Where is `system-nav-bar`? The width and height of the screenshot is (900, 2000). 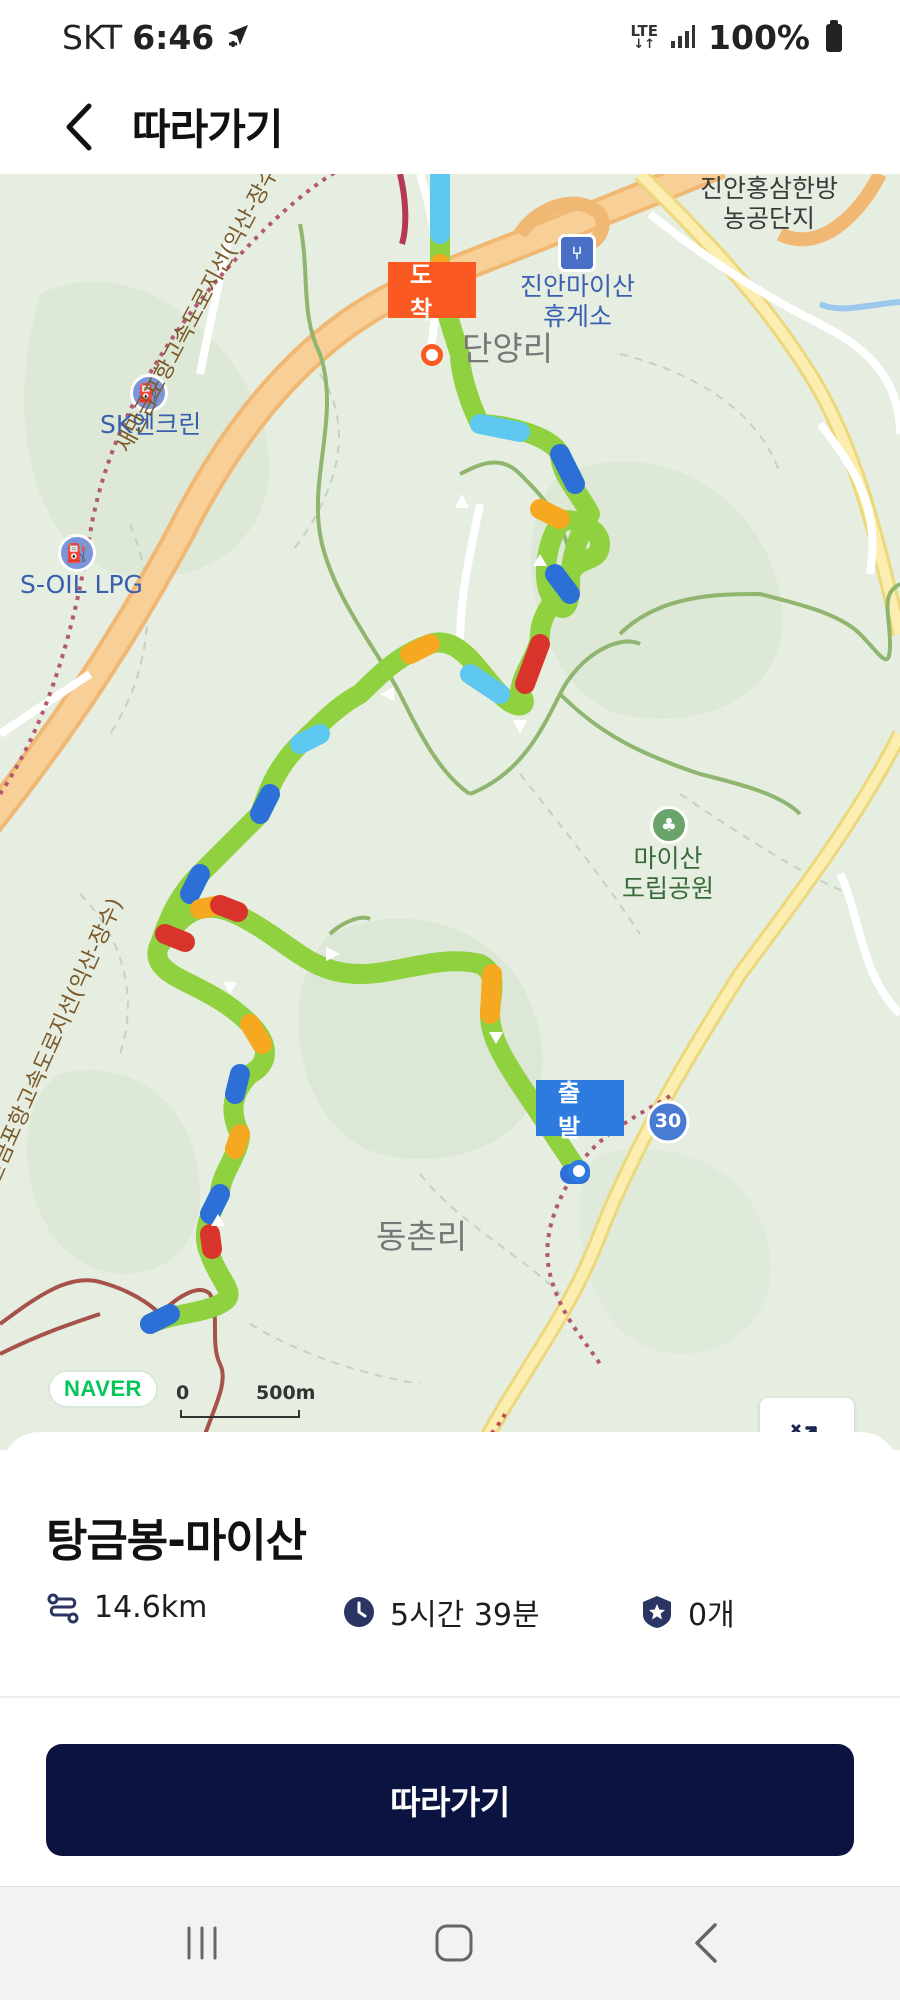 system-nav-bar is located at coordinates (450, 1943).